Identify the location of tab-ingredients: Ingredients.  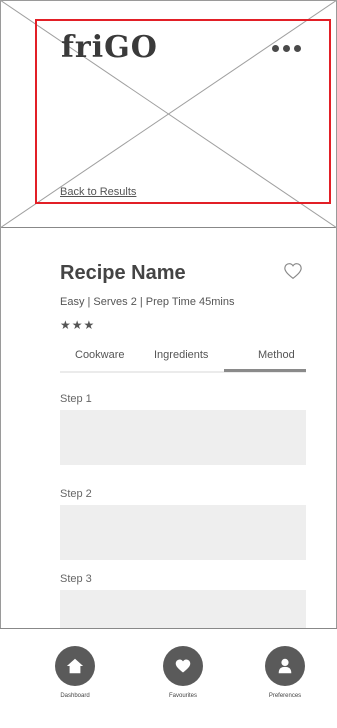
(181, 355).